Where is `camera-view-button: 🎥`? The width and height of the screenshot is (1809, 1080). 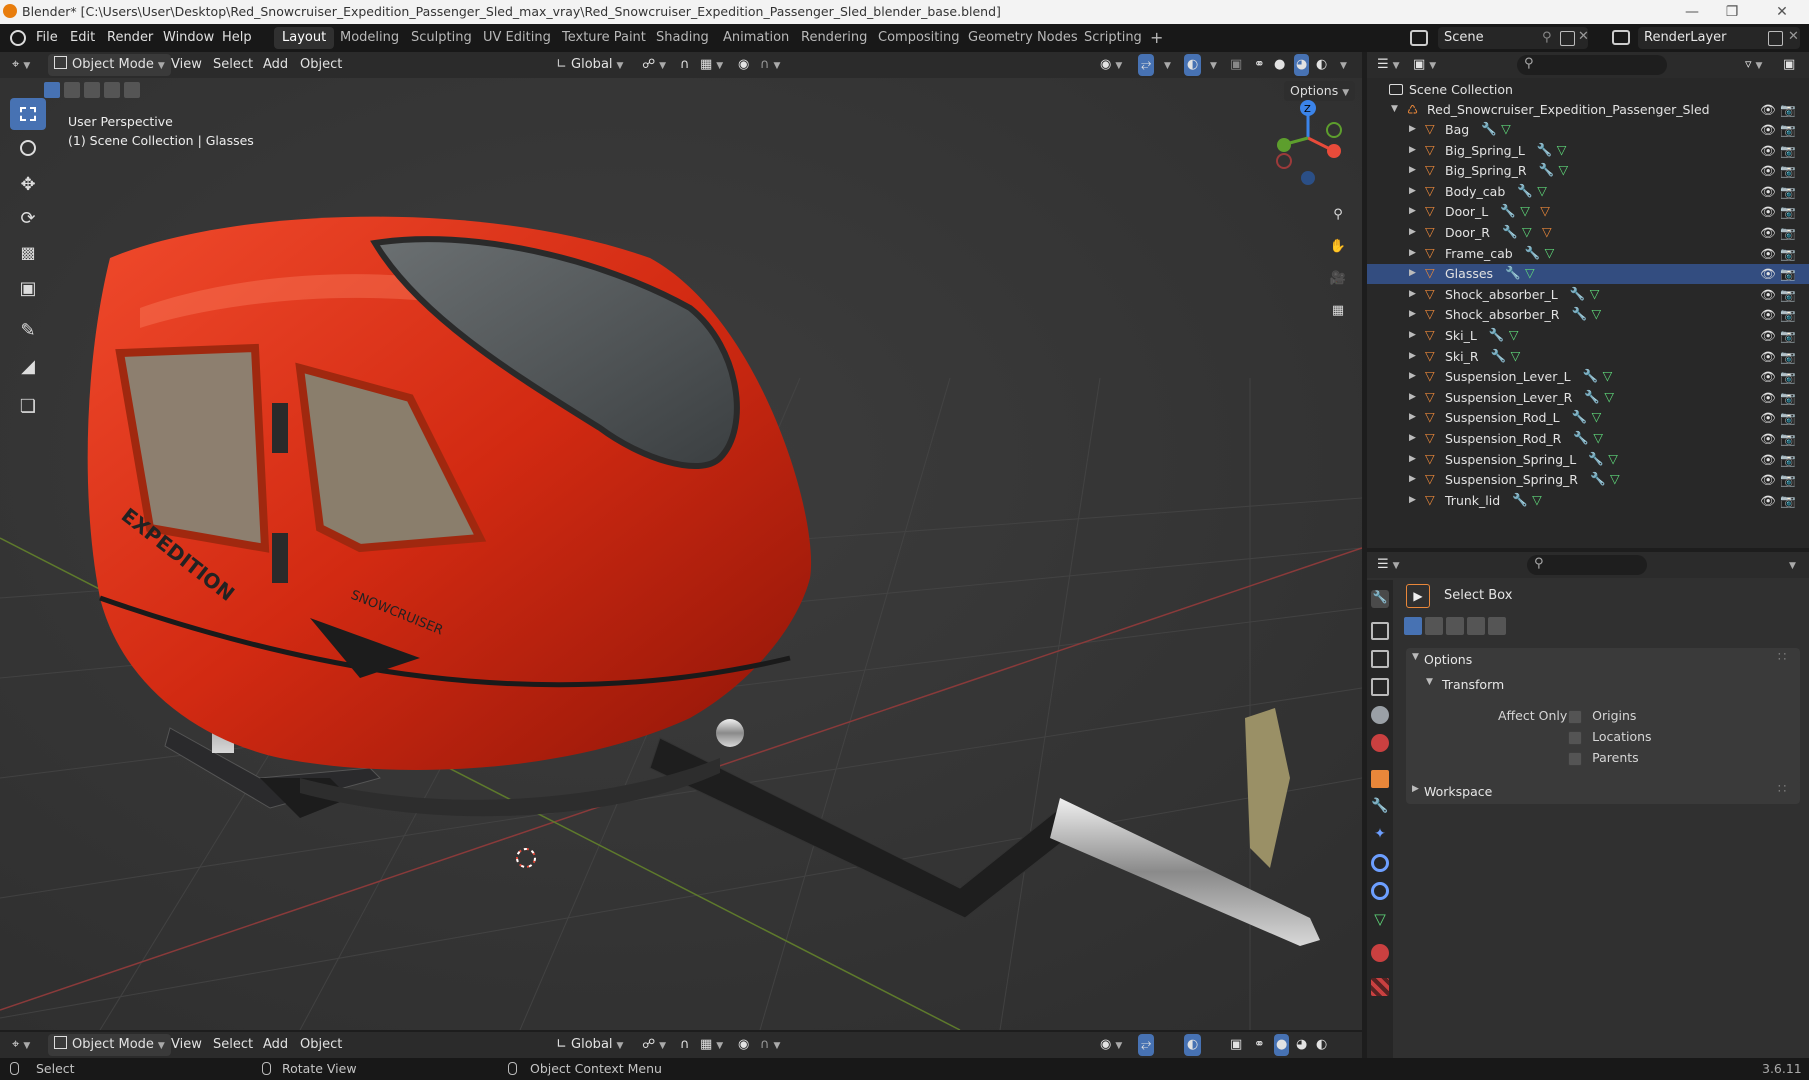 camera-view-button: 🎥 is located at coordinates (1338, 278).